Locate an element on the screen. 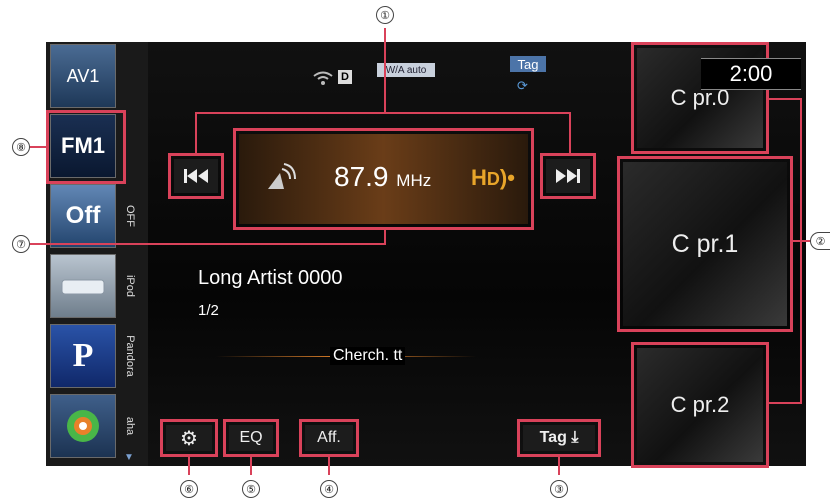 The width and height of the screenshot is (830, 502). skip-next-icon is located at coordinates (568, 176).